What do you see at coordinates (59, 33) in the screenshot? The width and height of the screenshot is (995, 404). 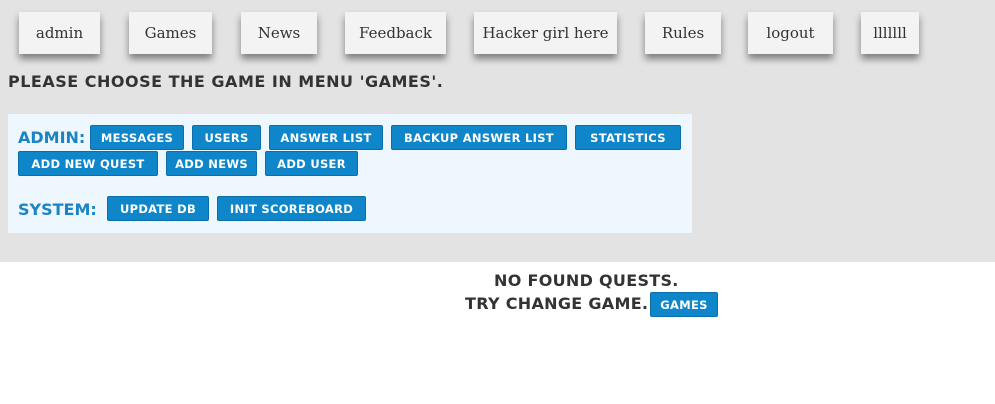 I see `nav-admin-button: admin` at bounding box center [59, 33].